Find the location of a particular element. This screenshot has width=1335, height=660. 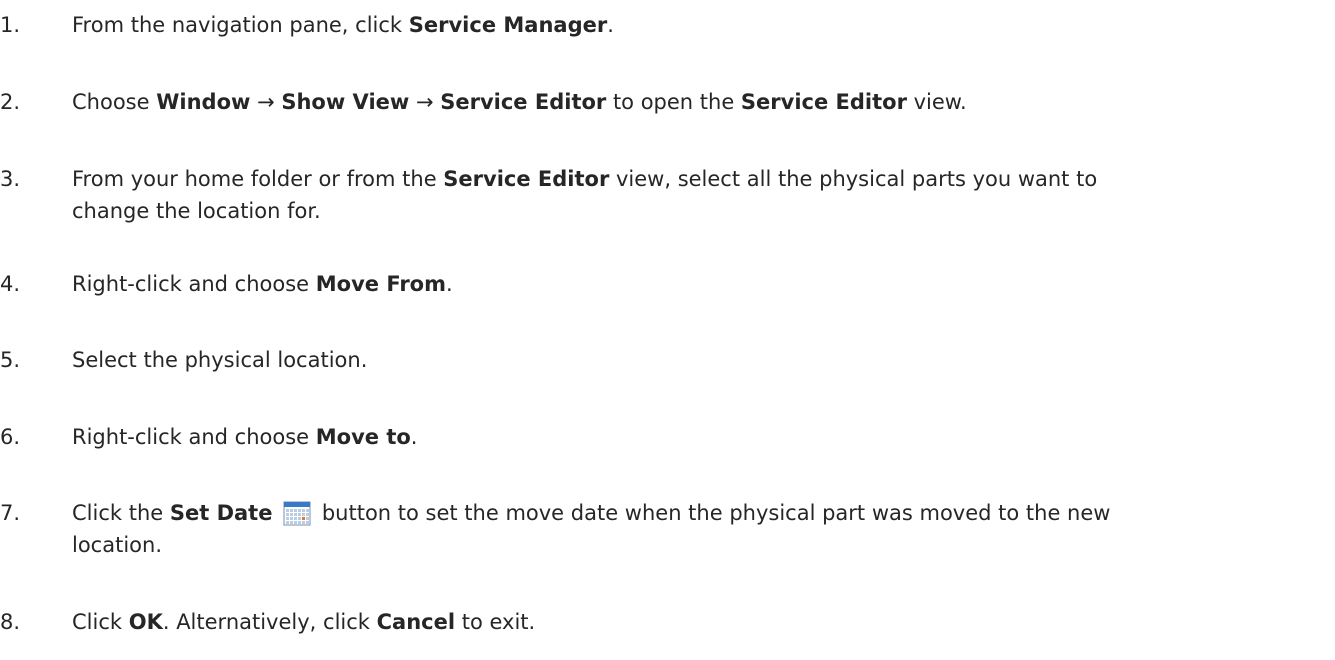

step-number: 8. is located at coordinates (10, 622).